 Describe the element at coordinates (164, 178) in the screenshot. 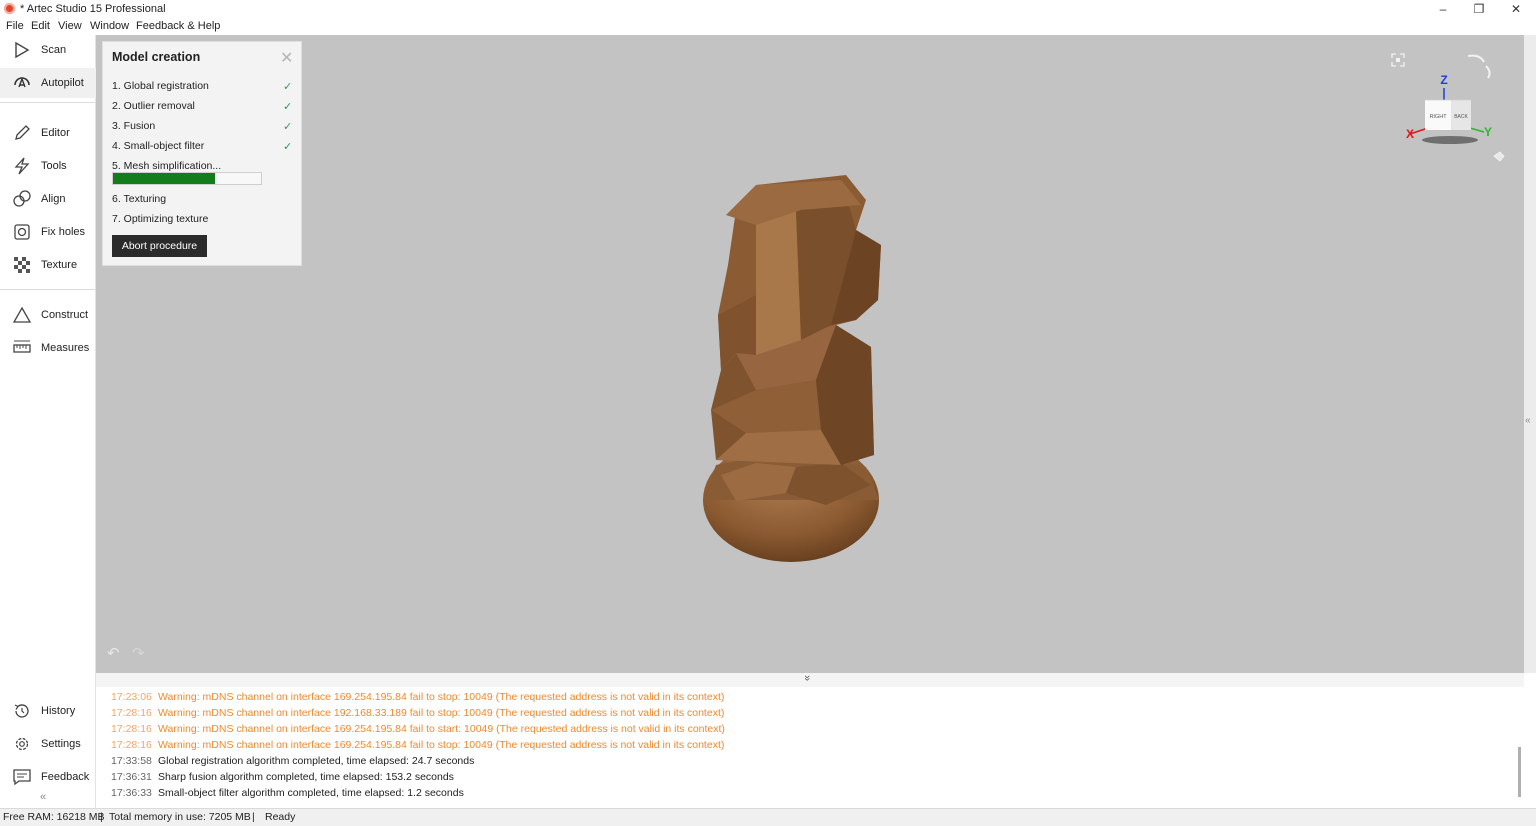

I see `progress-fill` at that location.